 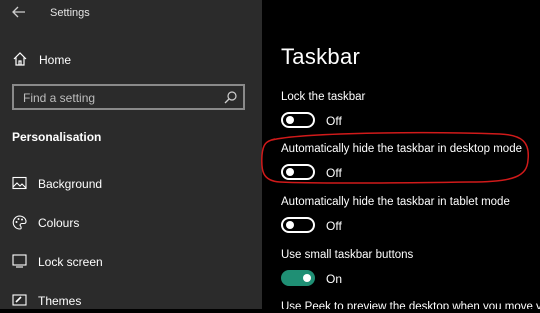 I want to click on setting-label: Use small taskbar buttons, so click(x=347, y=255).